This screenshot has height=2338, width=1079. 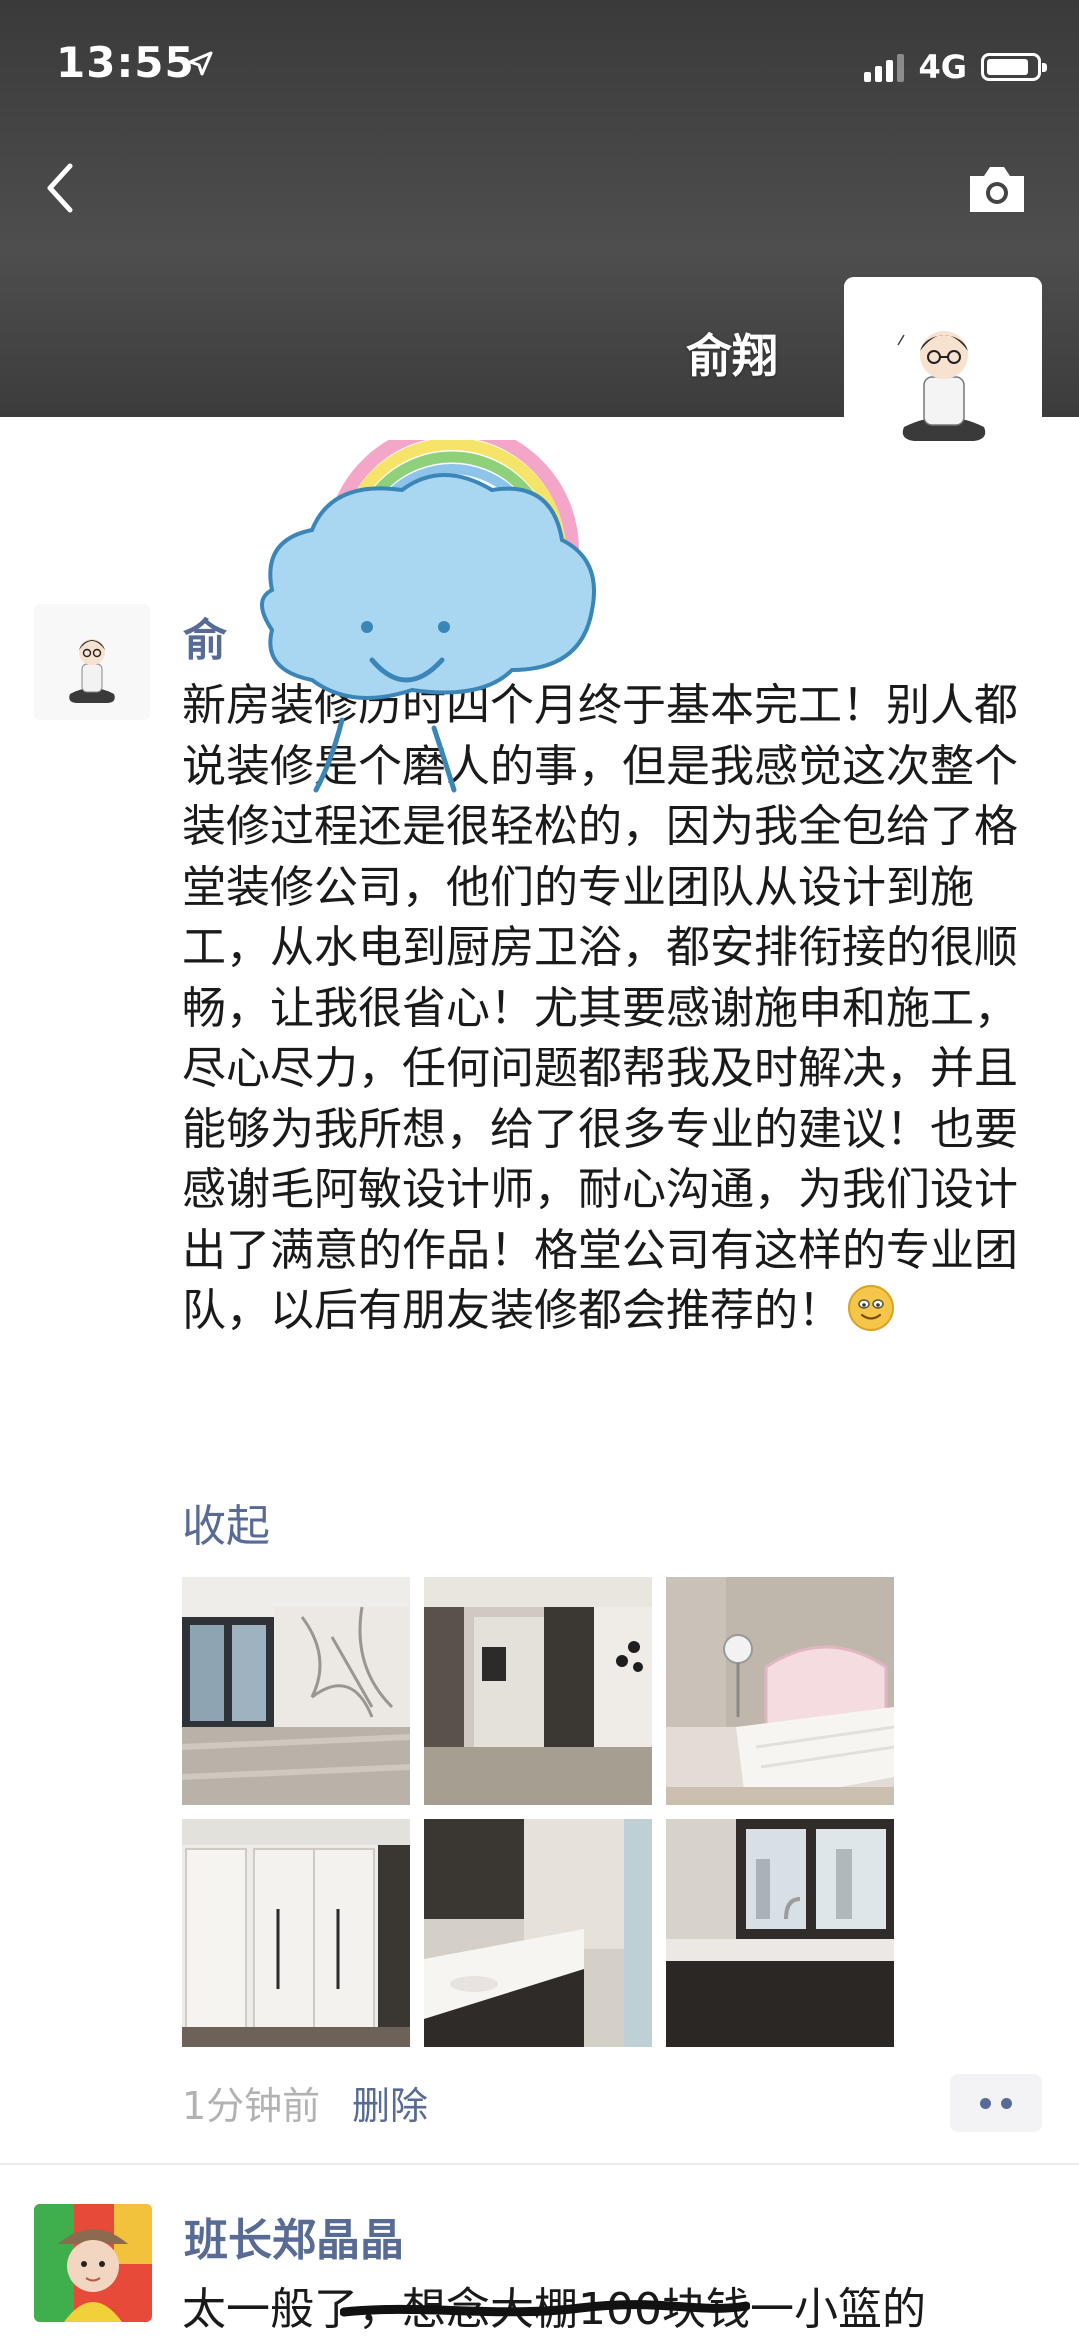 I want to click on status-time: 13:55, so click(x=125, y=62).